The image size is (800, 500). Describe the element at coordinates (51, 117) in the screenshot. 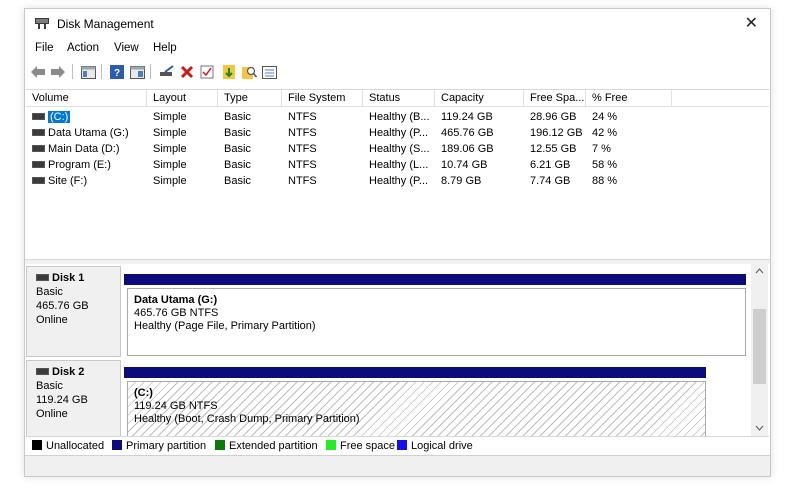

I see `volume-cell: (C:)` at that location.